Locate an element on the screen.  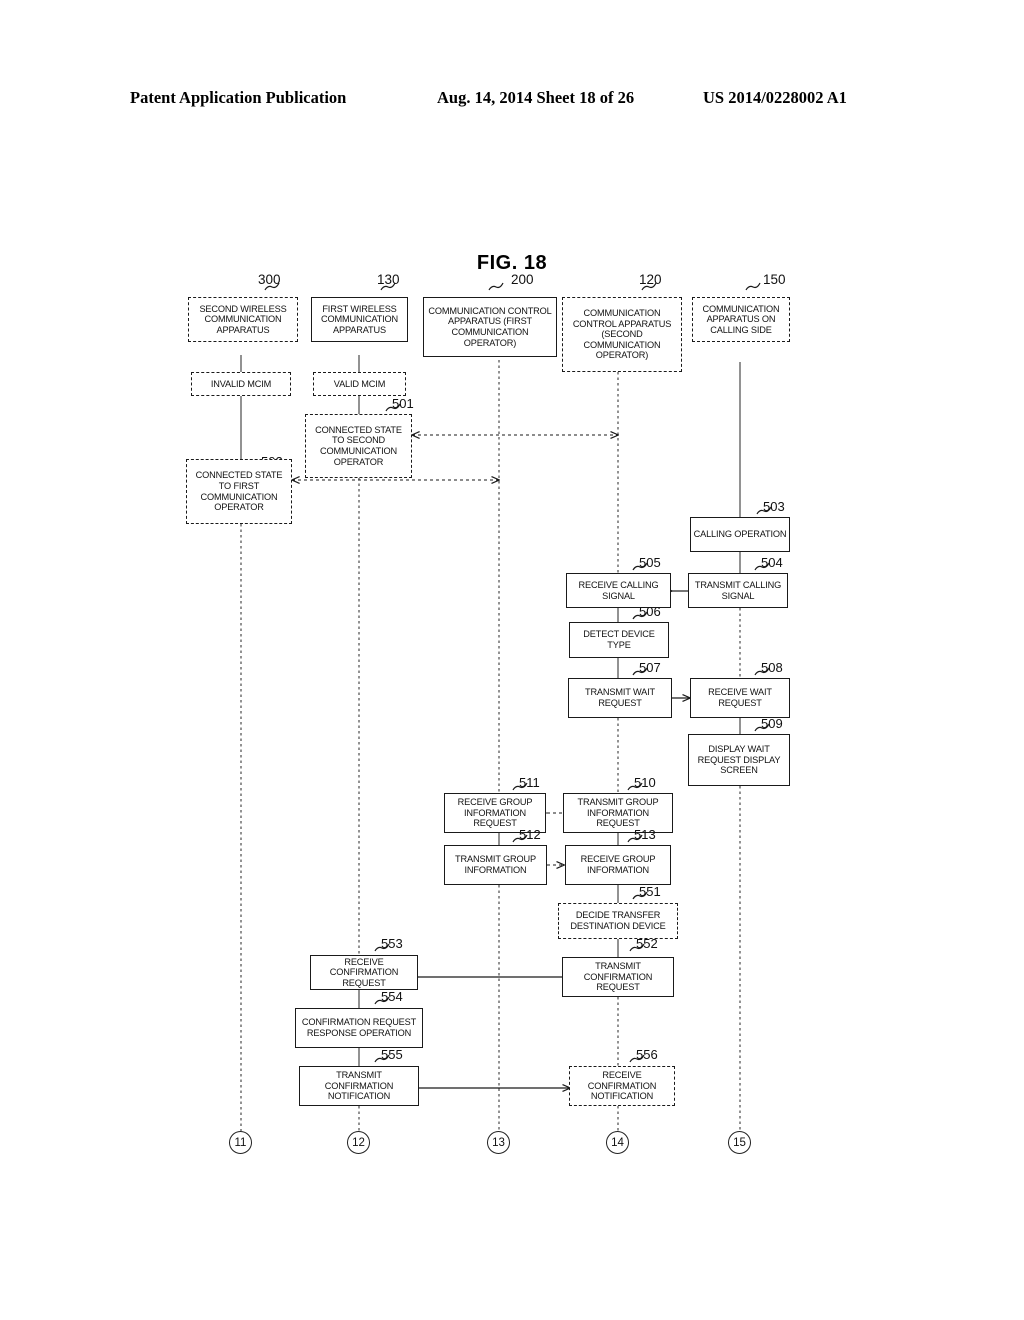
column-header-label: SECOND WIRELESS COMMUNICATION APPARATUS is located at coordinates (243, 319).